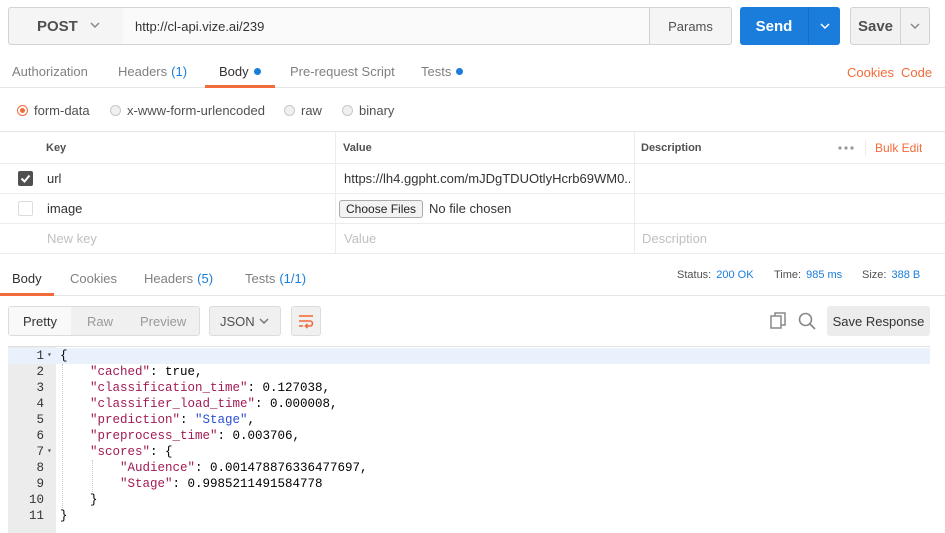  Describe the element at coordinates (778, 321) in the screenshot. I see `copy-icon` at that location.